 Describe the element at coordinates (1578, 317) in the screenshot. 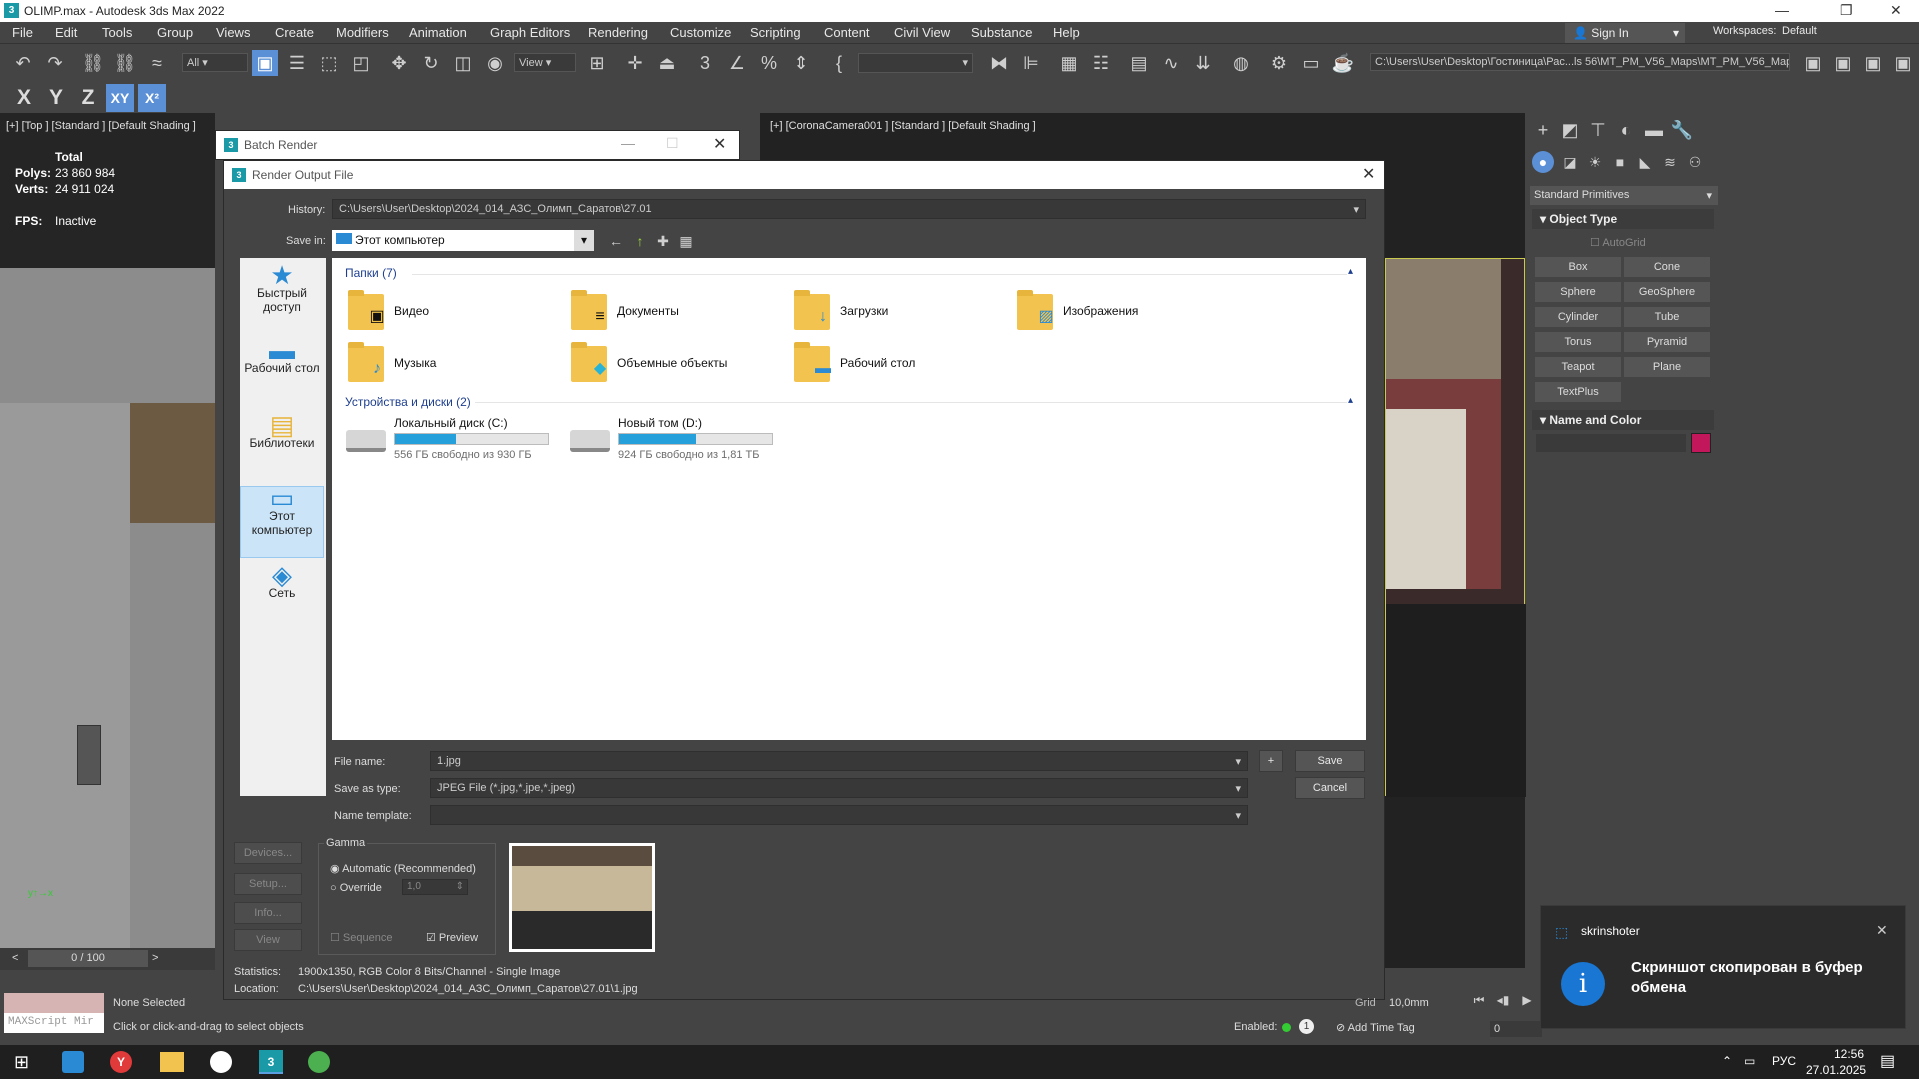

I see `cylinder-button: Cylinder` at that location.